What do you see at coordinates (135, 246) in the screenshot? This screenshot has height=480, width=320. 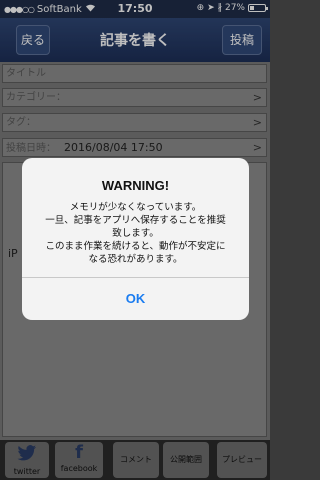 I see `alert-message-line: このまま作業を続けると、動作が不安定に` at bounding box center [135, 246].